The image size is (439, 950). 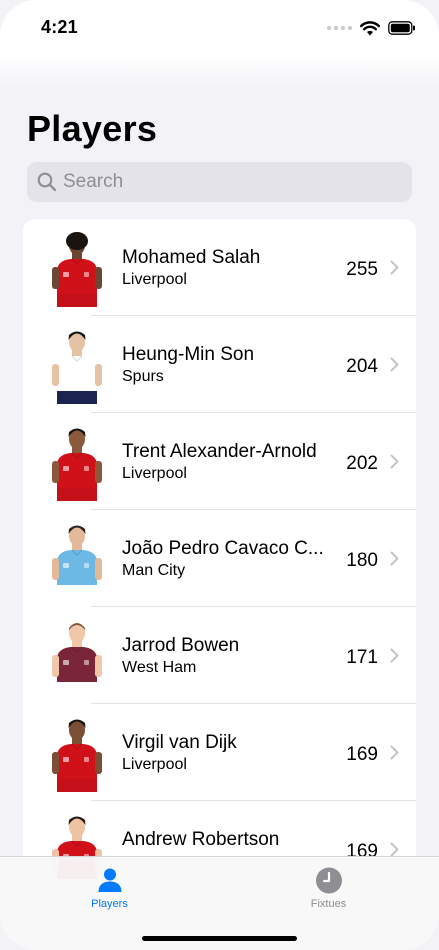 I want to click on player-row: Trent Alexander-Arnold Liverpool 202, so click(x=219, y=461).